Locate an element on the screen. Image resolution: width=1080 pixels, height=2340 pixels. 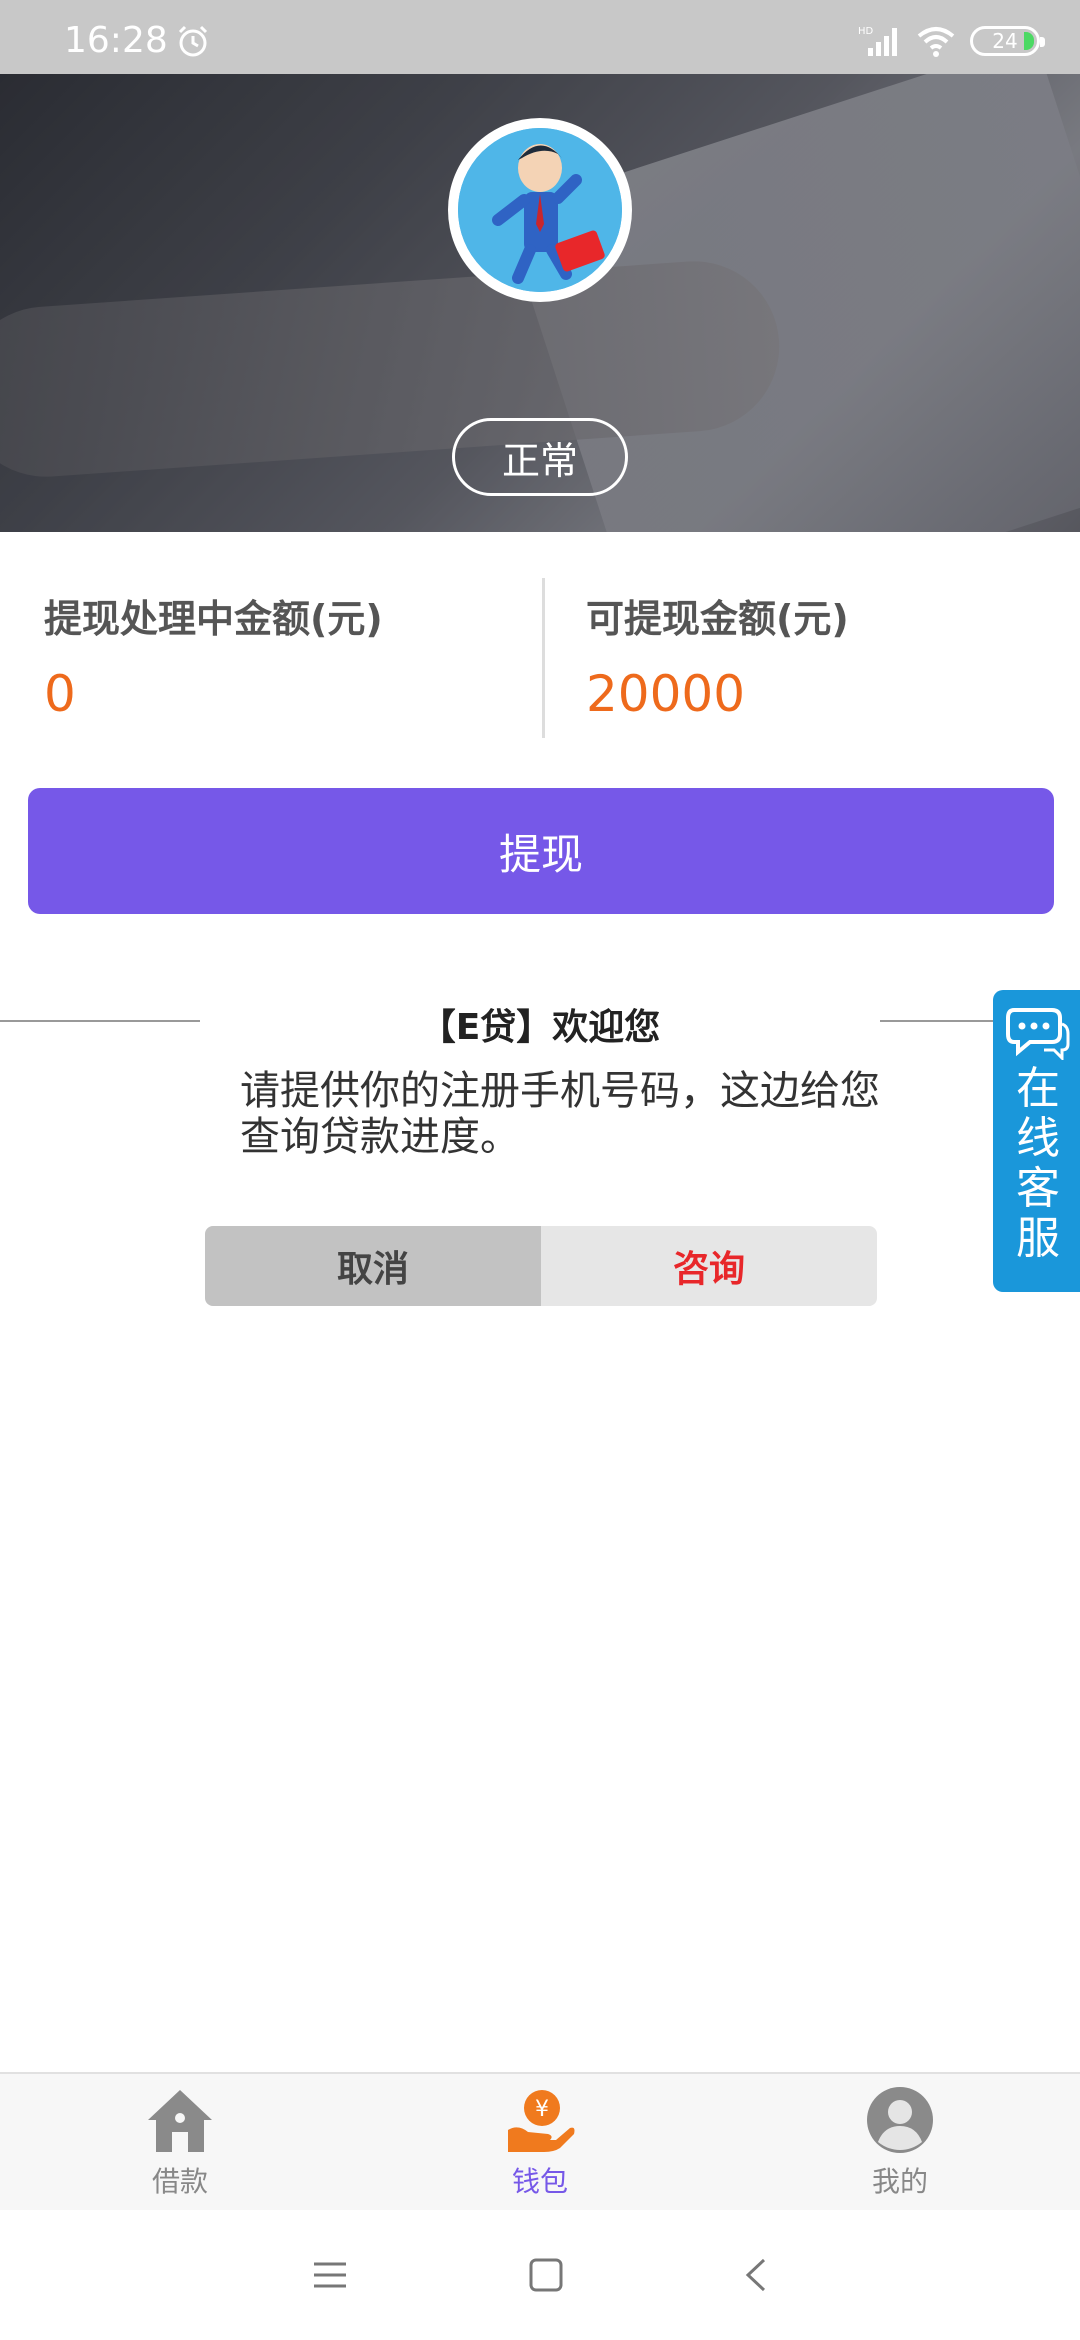
cancel-button: 取消 is located at coordinates (373, 1266).